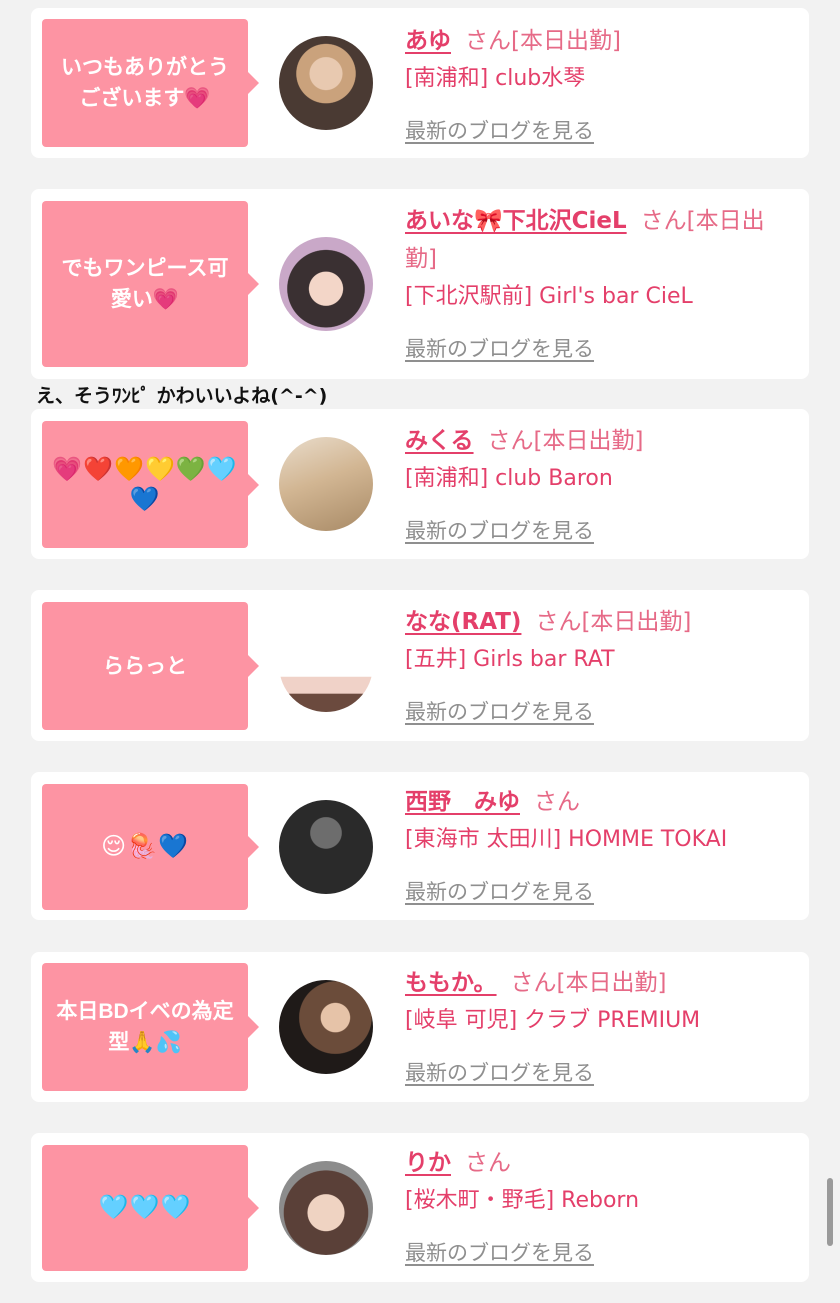 This screenshot has height=1303, width=840. What do you see at coordinates (145, 846) in the screenshot?
I see `message-text: 😌🪼💙` at bounding box center [145, 846].